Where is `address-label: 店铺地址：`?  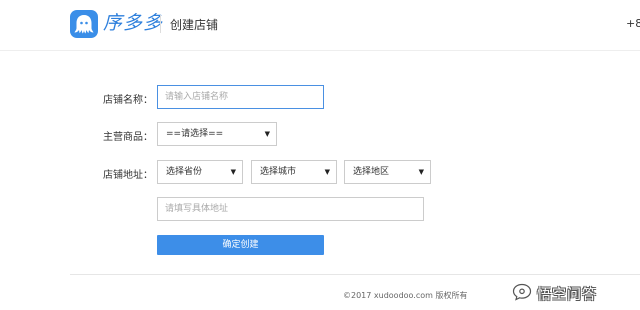 address-label: 店铺地址： is located at coordinates (128, 175).